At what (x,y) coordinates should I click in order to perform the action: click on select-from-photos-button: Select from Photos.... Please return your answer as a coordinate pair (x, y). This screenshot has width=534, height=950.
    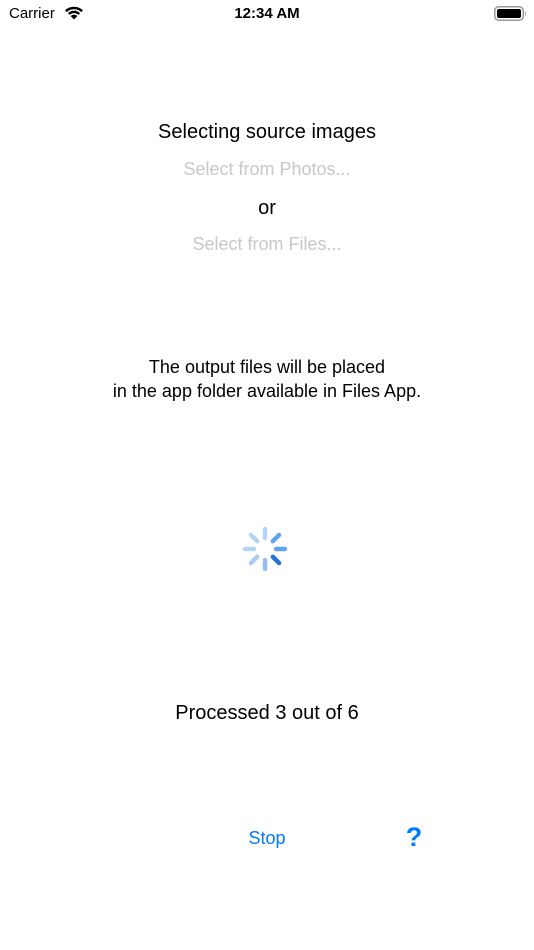
    Looking at the image, I should click on (267, 169).